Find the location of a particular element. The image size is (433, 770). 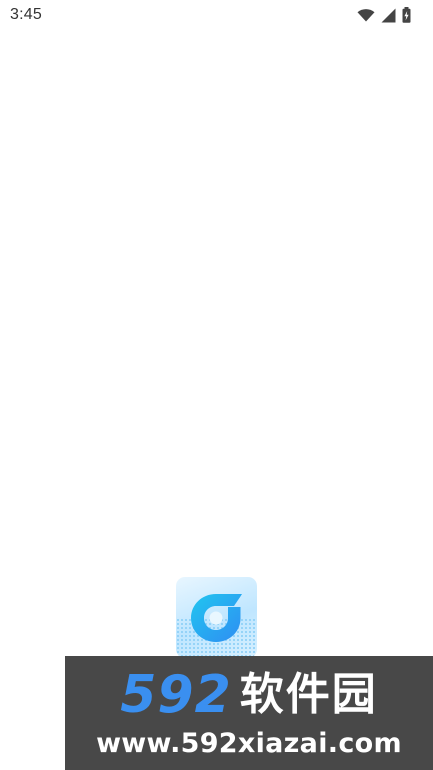

logo-mark is located at coordinates (216, 618).